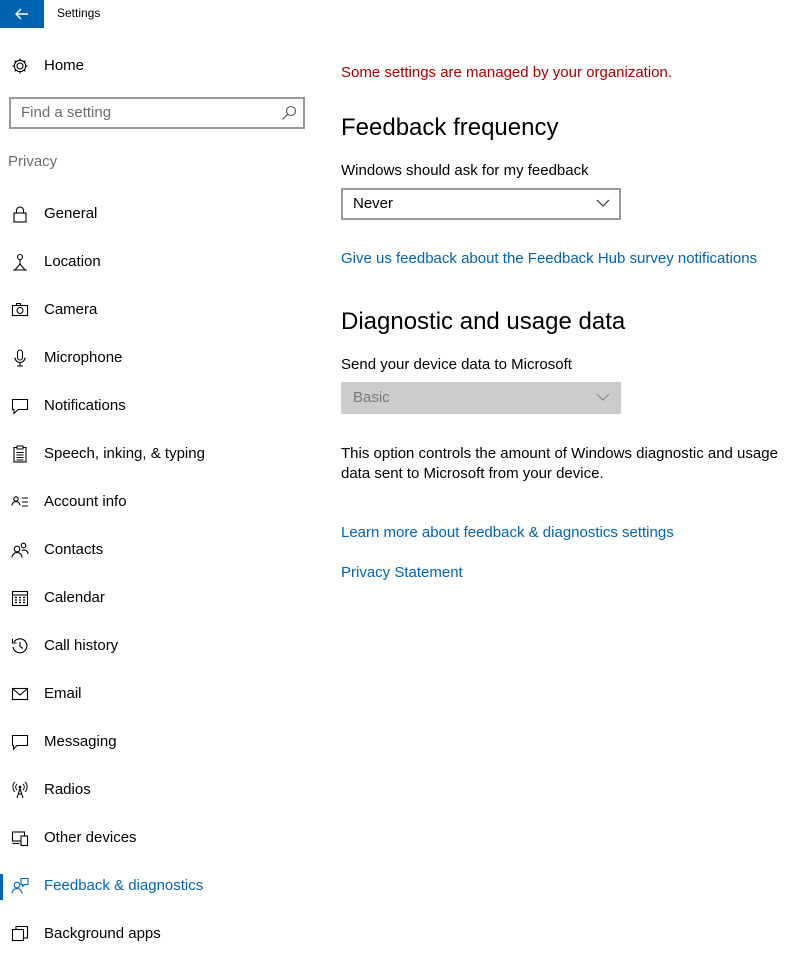 The image size is (801, 954). I want to click on selection-indicator, so click(1, 887).